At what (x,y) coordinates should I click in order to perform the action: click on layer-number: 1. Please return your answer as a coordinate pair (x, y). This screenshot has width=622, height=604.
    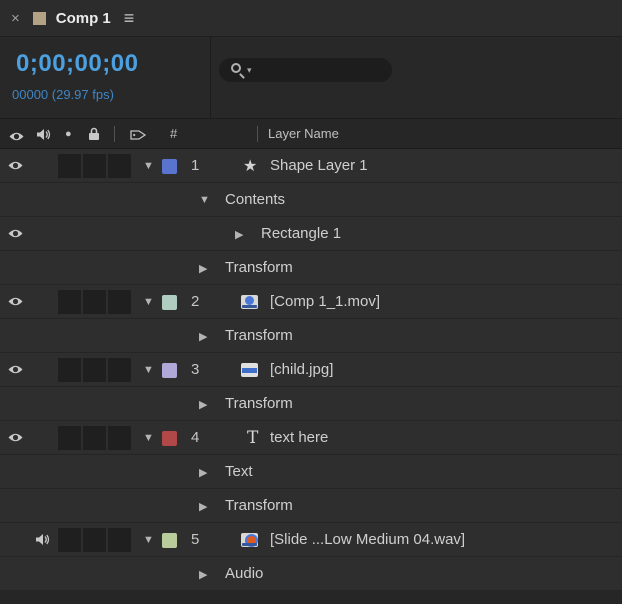
    Looking at the image, I should click on (195, 165).